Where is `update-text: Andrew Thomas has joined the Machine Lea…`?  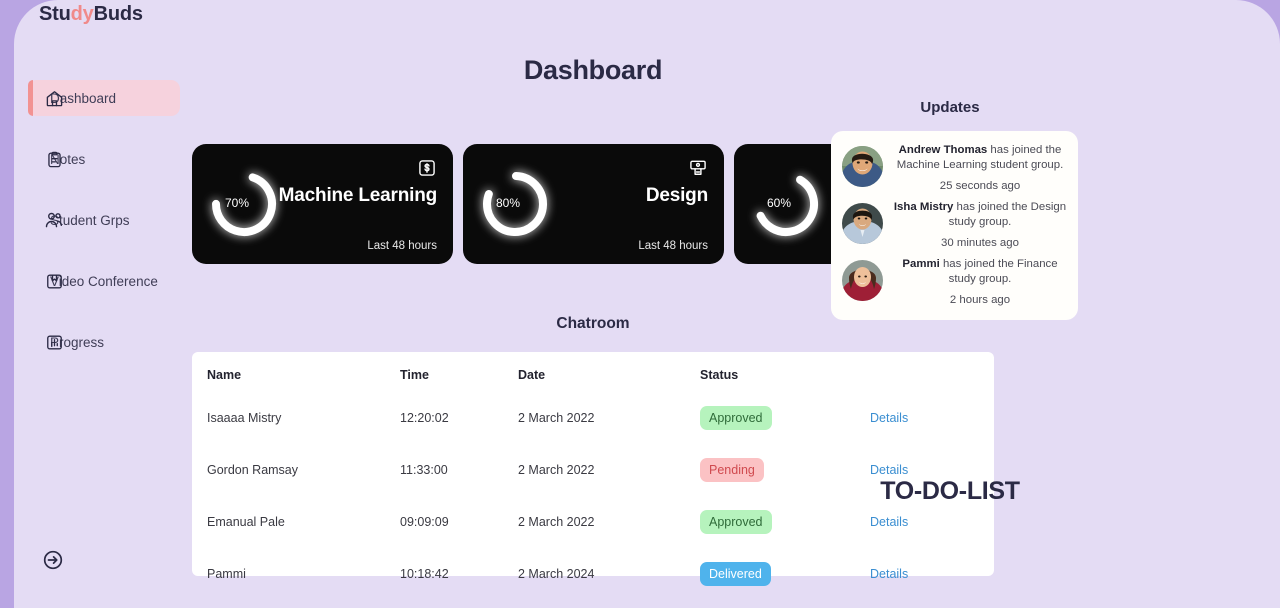
update-text: Andrew Thomas has joined the Machine Lea… is located at coordinates (980, 168).